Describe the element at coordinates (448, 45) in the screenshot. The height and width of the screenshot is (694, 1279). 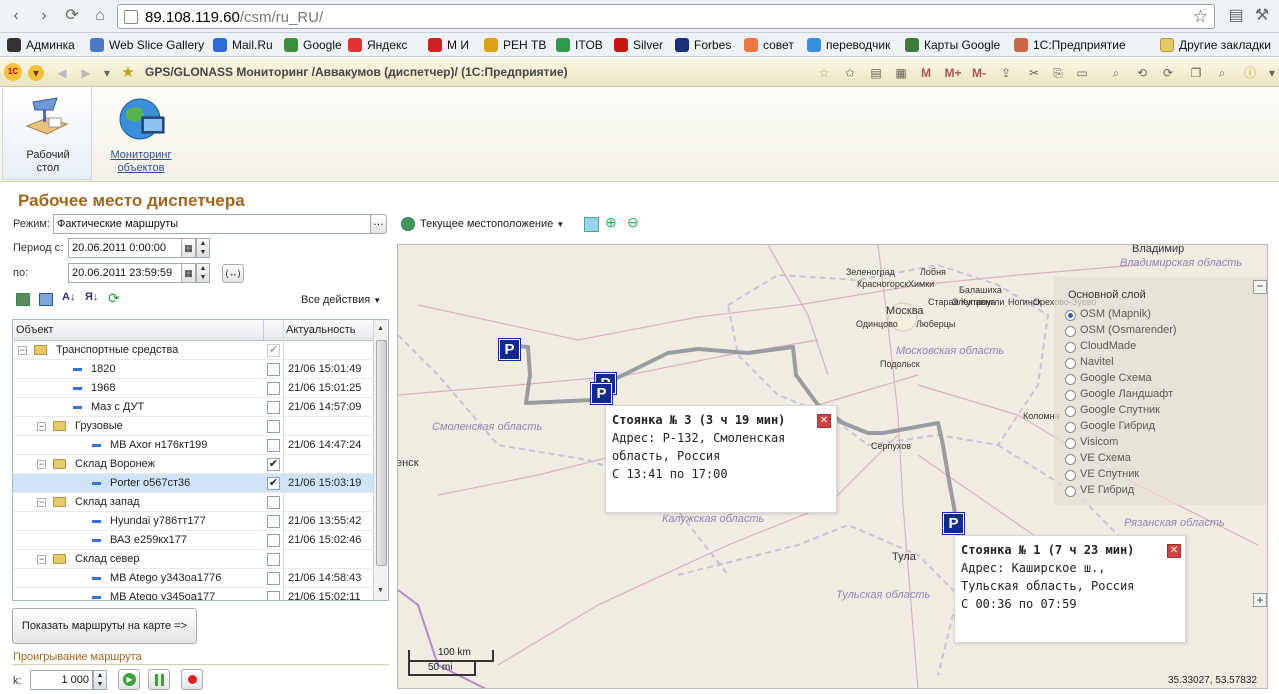
I see `bookmark-item: М И` at that location.